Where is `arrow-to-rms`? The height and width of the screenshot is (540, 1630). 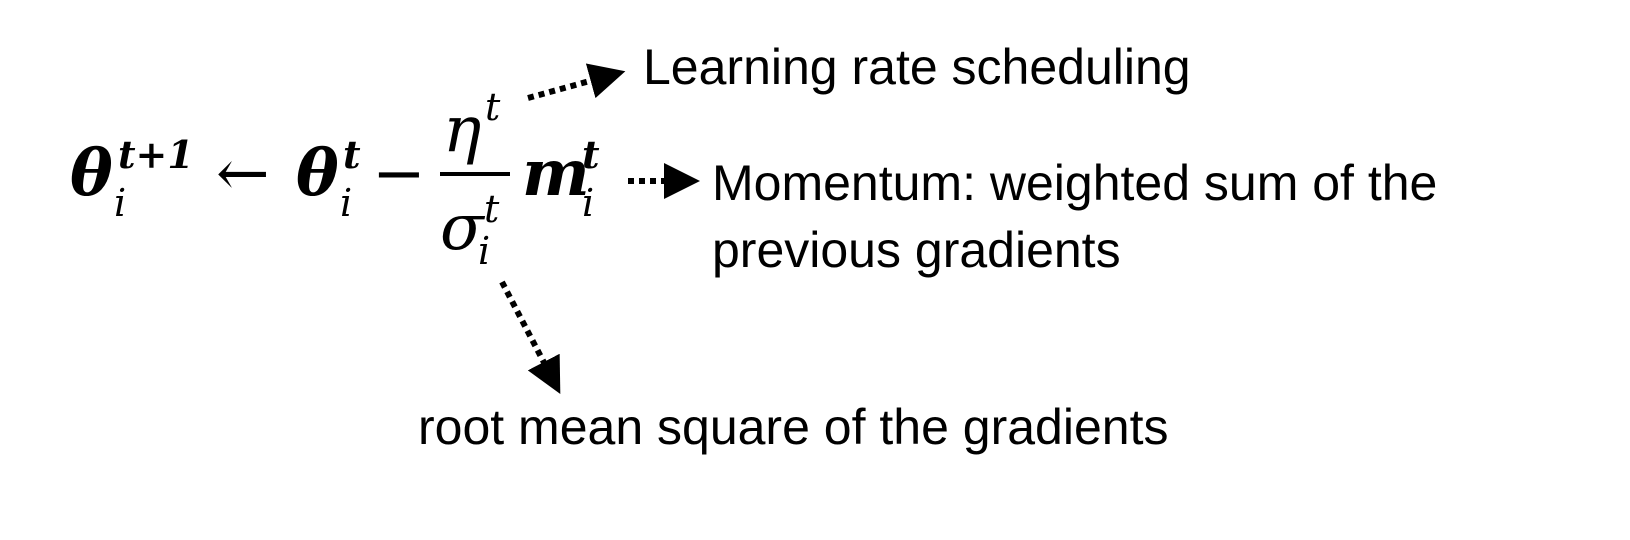 arrow-to-rms is located at coordinates (530, 337).